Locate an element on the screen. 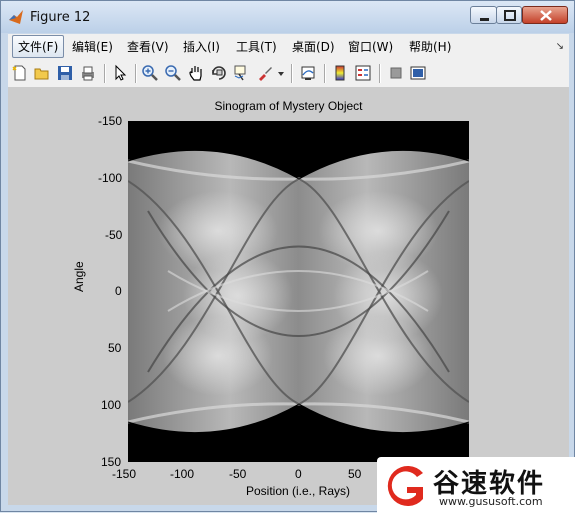 This screenshot has height=513, width=575. menu-window: 窗口(W) is located at coordinates (370, 46).